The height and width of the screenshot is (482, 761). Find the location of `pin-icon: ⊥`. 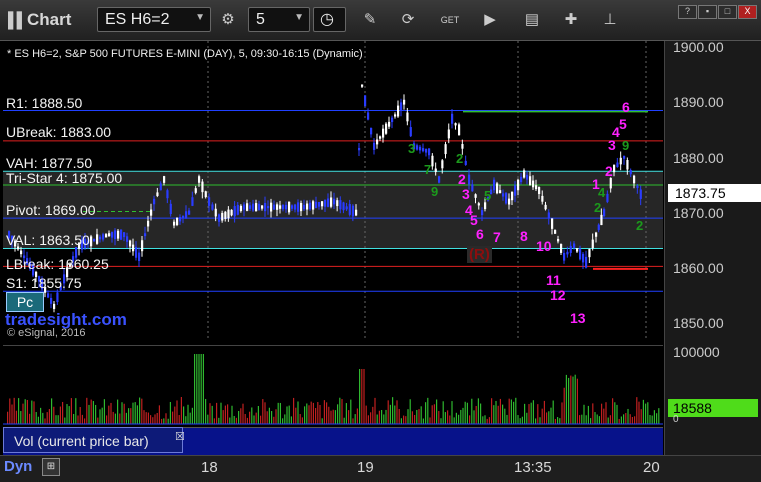

pin-icon: ⊥ is located at coordinates (610, 20).